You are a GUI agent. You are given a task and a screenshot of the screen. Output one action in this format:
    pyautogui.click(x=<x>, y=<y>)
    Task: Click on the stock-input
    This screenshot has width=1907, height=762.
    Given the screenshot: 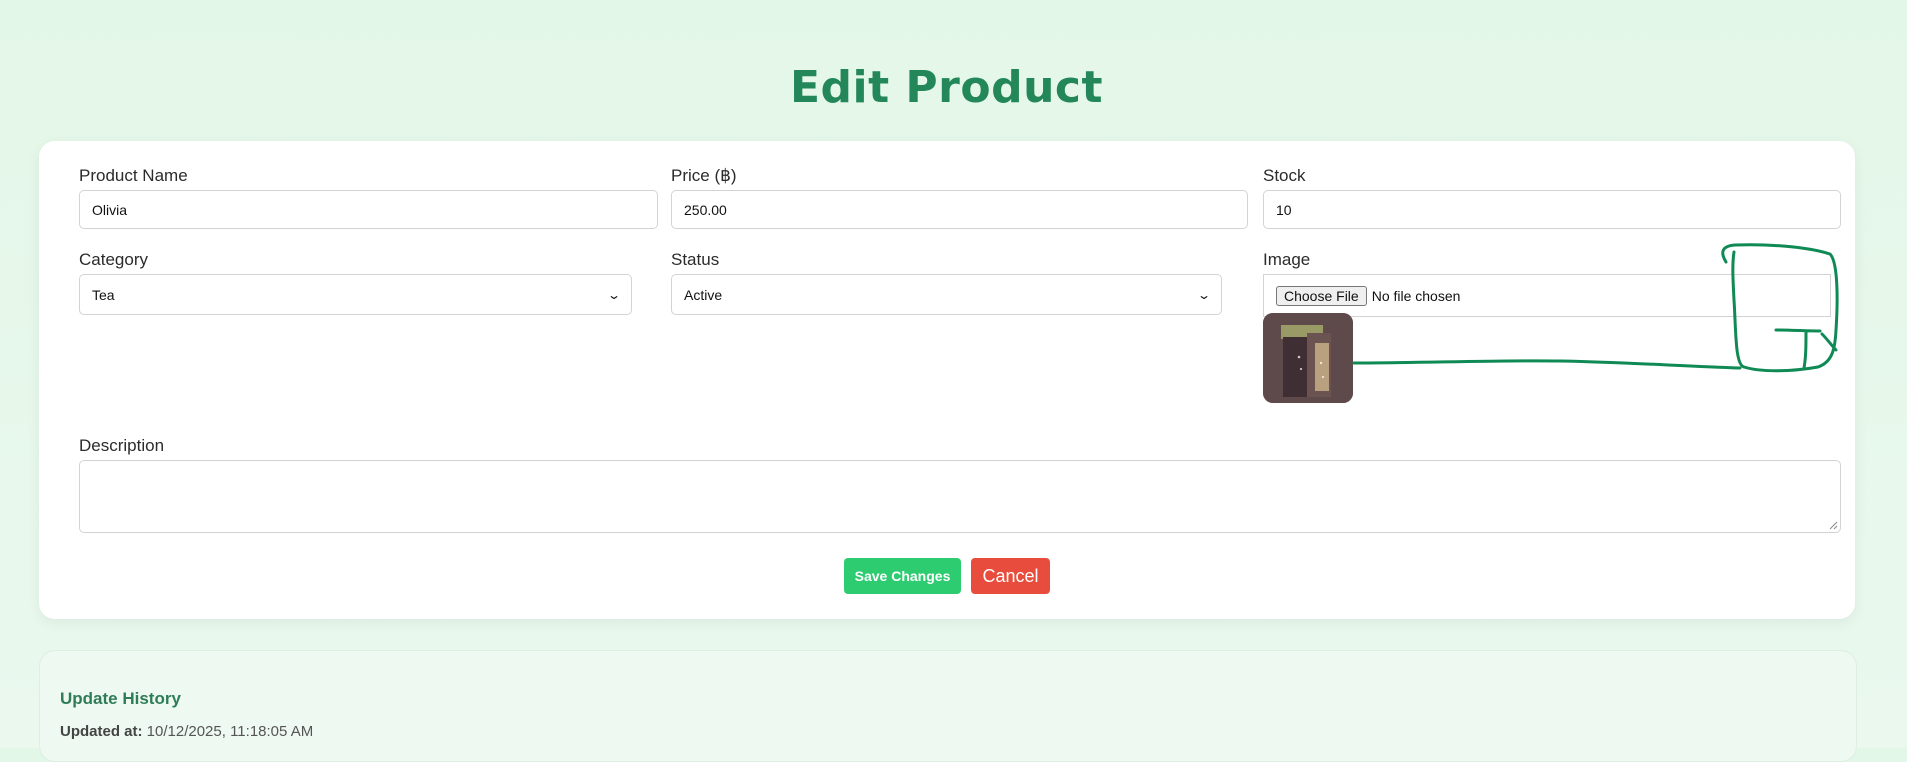 What is the action you would take?
    pyautogui.click(x=1552, y=209)
    